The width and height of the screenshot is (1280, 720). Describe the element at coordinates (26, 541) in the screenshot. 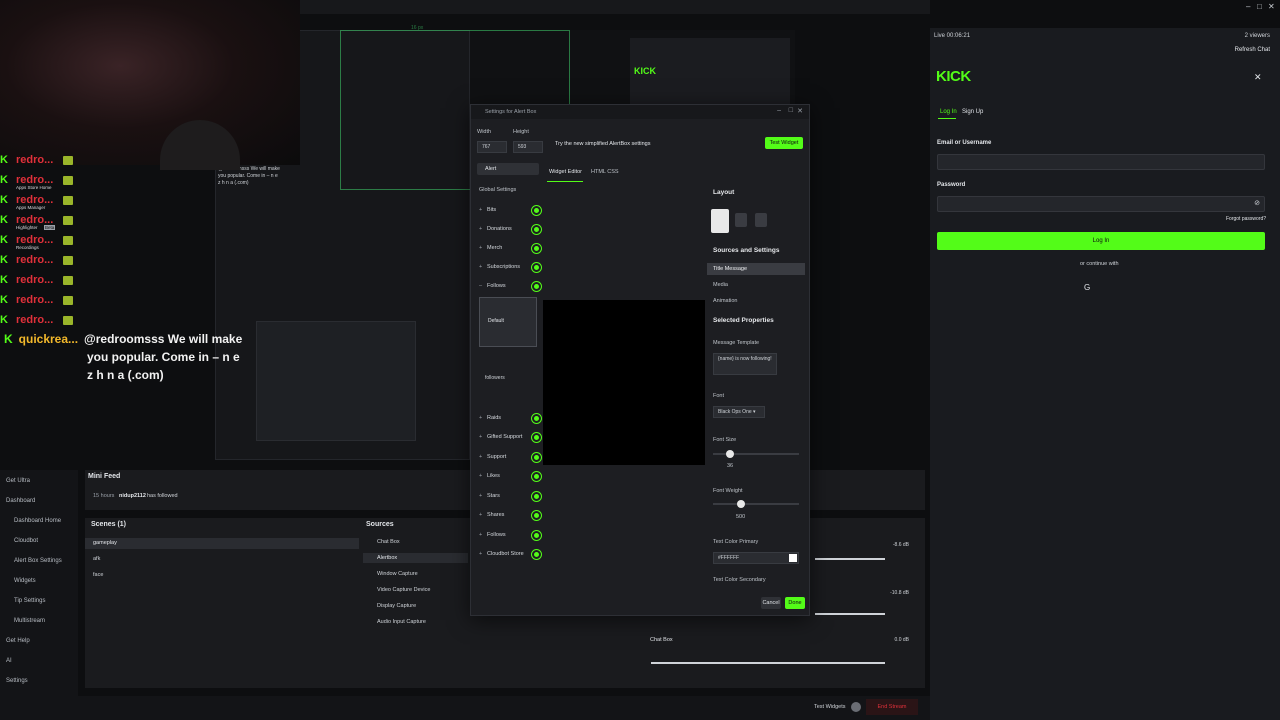

I see `nav-cloudbot: Cloudbot` at that location.